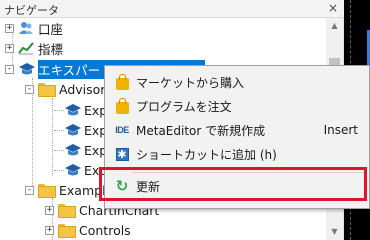 The image size is (370, 240). I want to click on menu-item-buy-from-market: マーケットから購入, so click(237, 82).